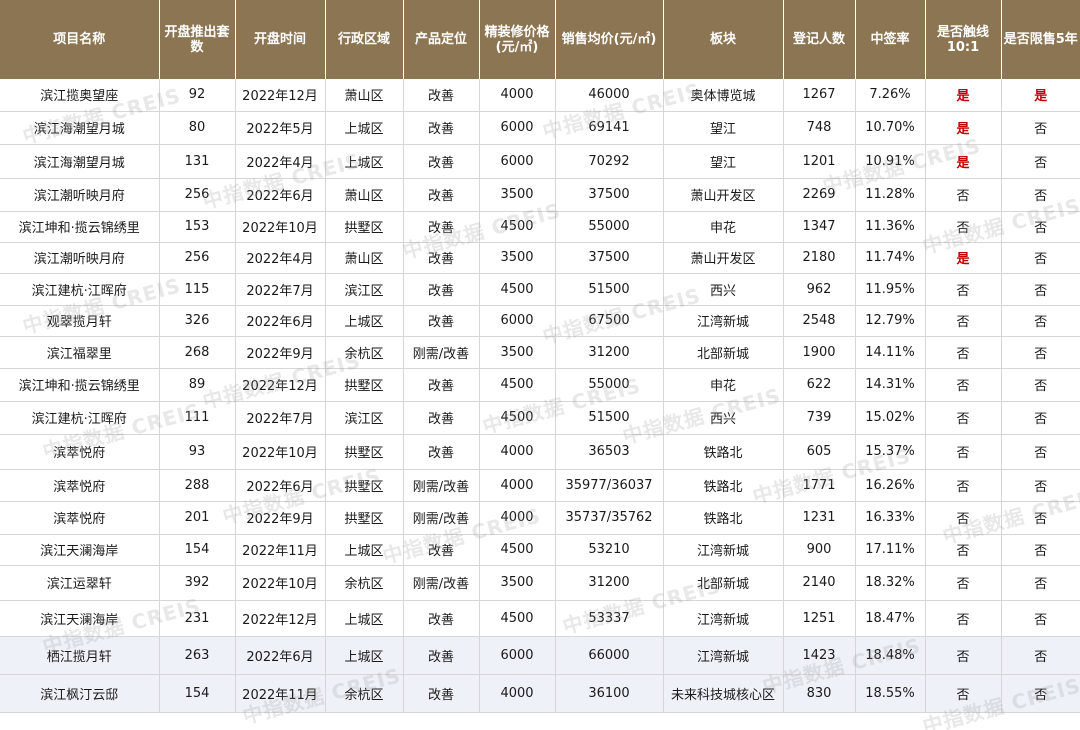  Describe the element at coordinates (197, 418) in the screenshot. I see `units-cell: 111` at that location.